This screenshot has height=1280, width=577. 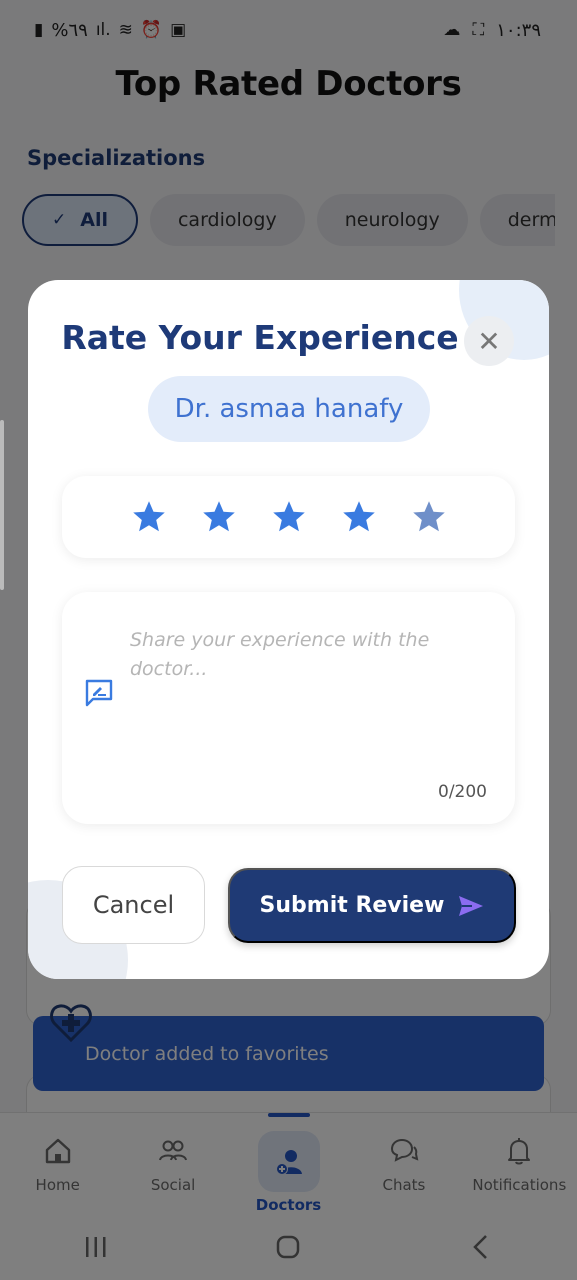 What do you see at coordinates (310, 711) in the screenshot?
I see `review-textarea` at bounding box center [310, 711].